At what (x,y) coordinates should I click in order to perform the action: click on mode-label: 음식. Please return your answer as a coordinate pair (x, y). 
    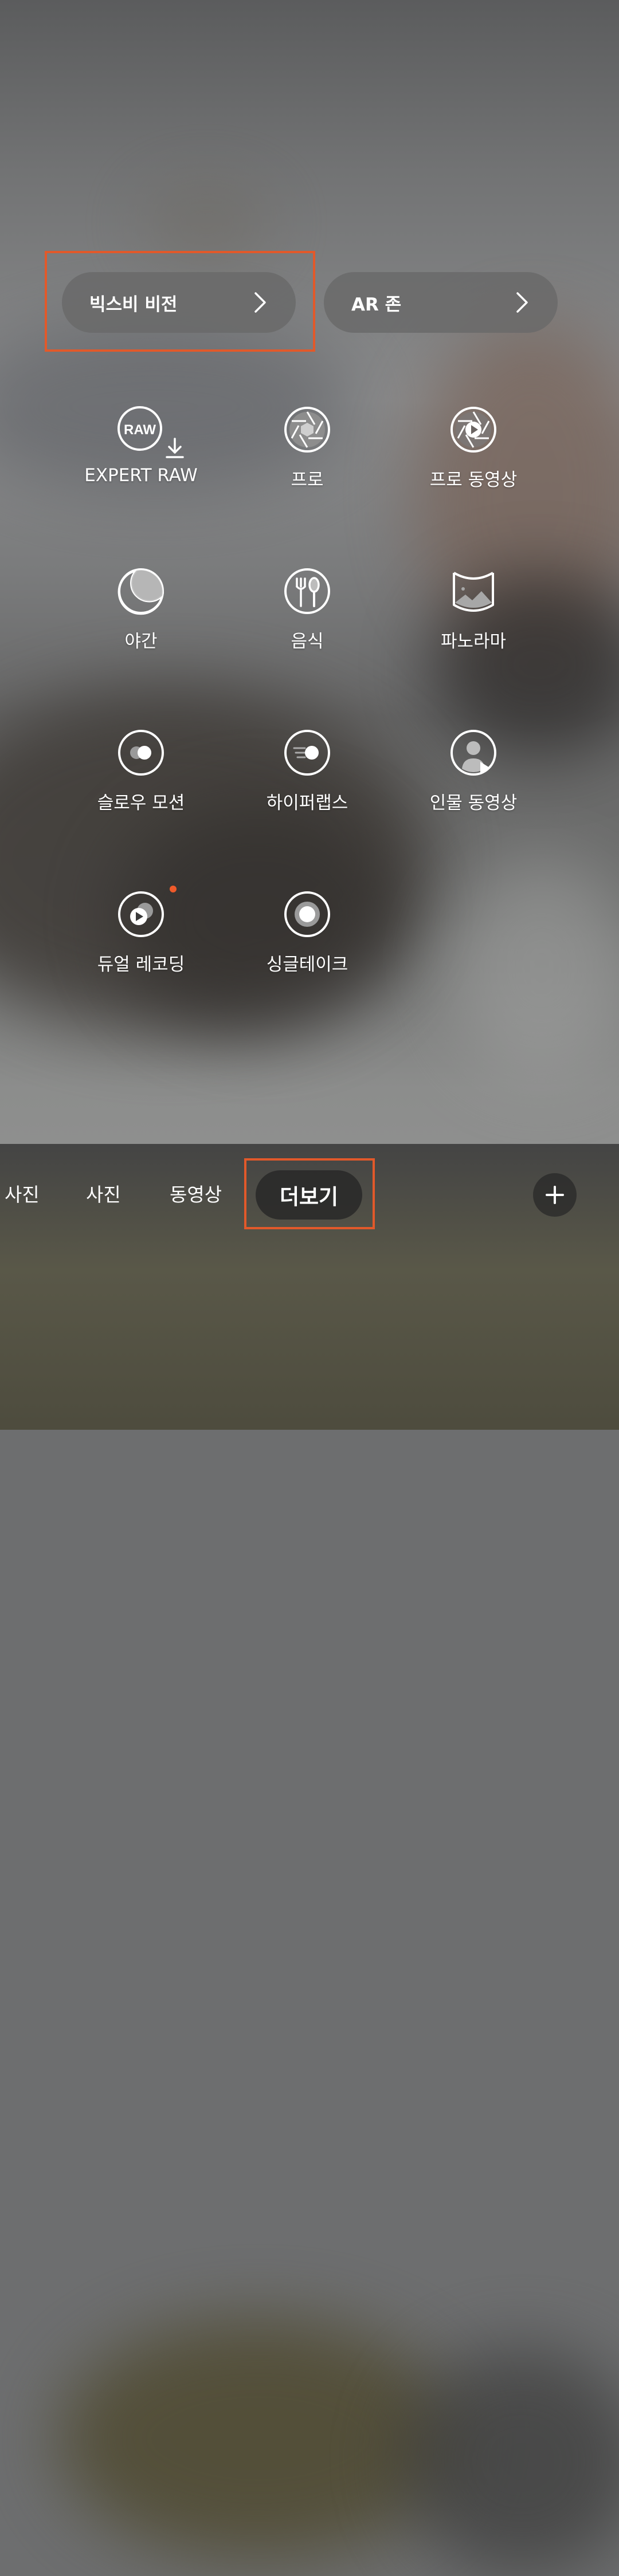
    Looking at the image, I should click on (307, 641).